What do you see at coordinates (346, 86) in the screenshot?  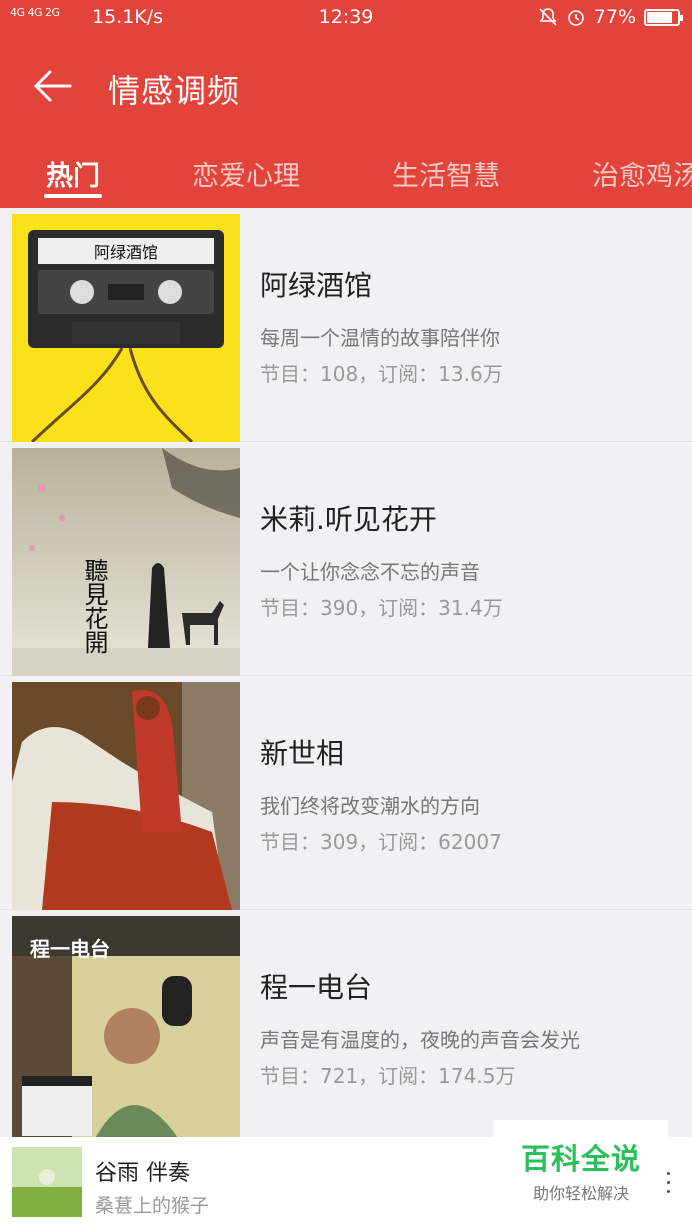 I see `title-bar: 情感调频` at bounding box center [346, 86].